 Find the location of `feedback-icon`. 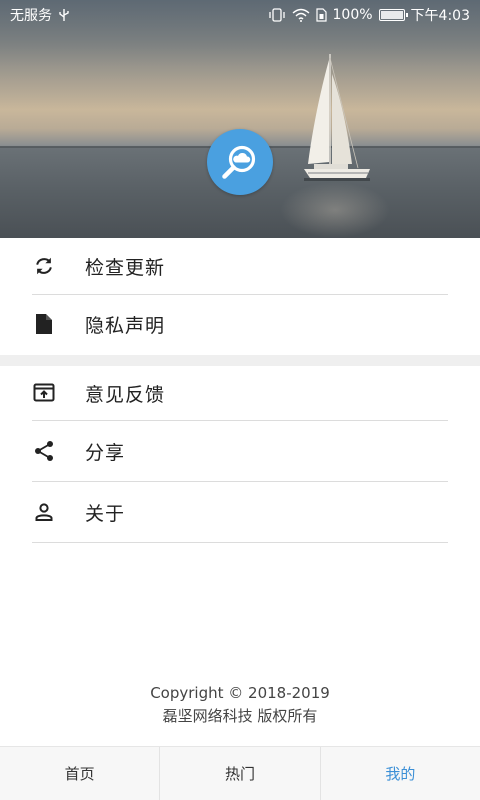

feedback-icon is located at coordinates (44, 393).